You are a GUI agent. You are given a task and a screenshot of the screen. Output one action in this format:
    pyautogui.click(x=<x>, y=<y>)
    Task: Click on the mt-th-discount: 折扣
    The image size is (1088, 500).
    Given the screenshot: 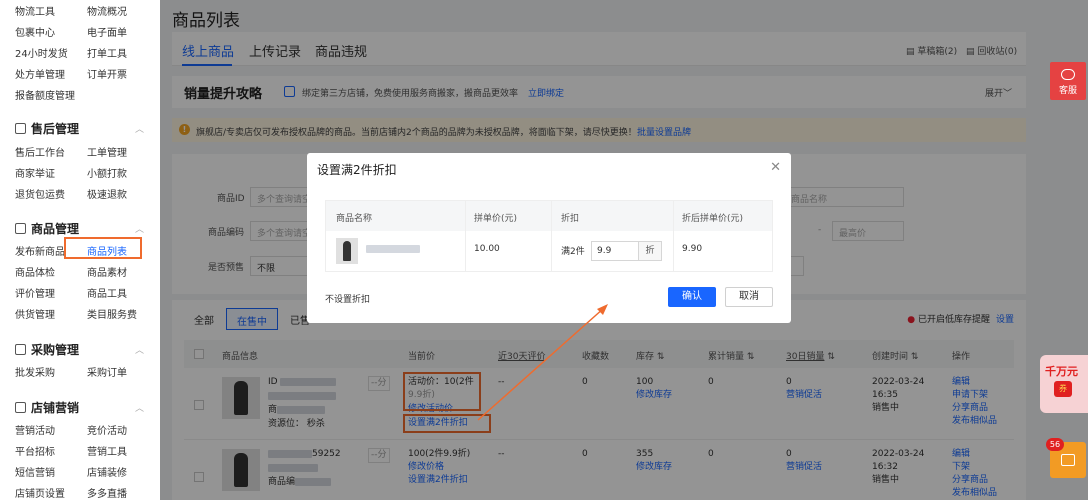 What is the action you would take?
    pyautogui.click(x=570, y=219)
    